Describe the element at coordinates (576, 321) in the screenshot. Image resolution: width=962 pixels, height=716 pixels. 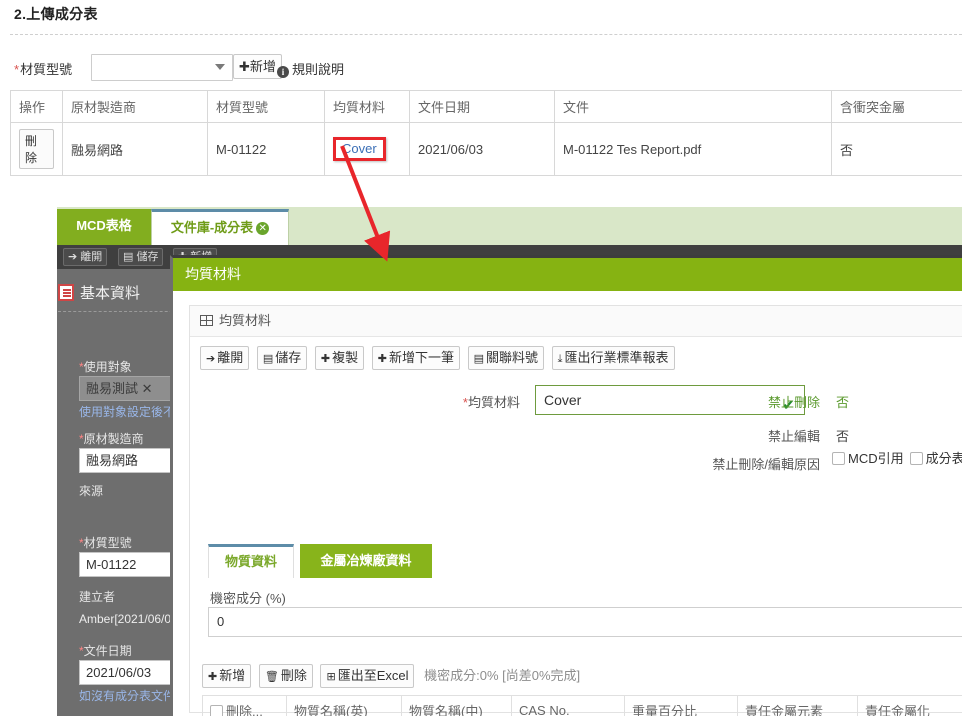
I see `panel-header: 均質材料` at that location.